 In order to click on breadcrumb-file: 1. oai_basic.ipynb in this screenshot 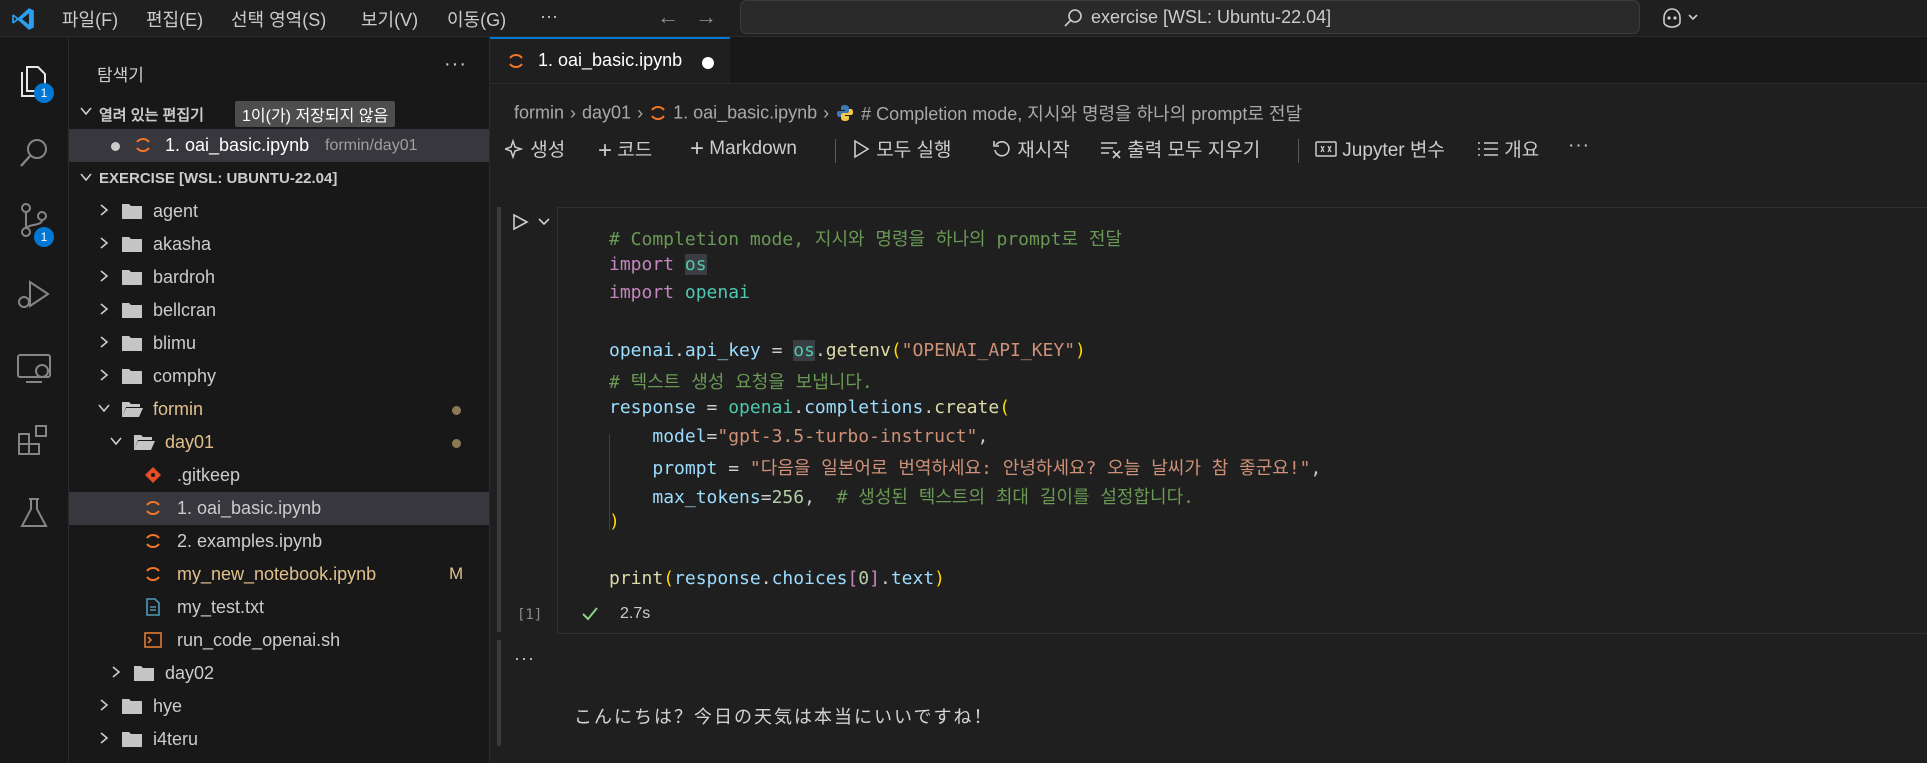, I will do `click(745, 113)`.